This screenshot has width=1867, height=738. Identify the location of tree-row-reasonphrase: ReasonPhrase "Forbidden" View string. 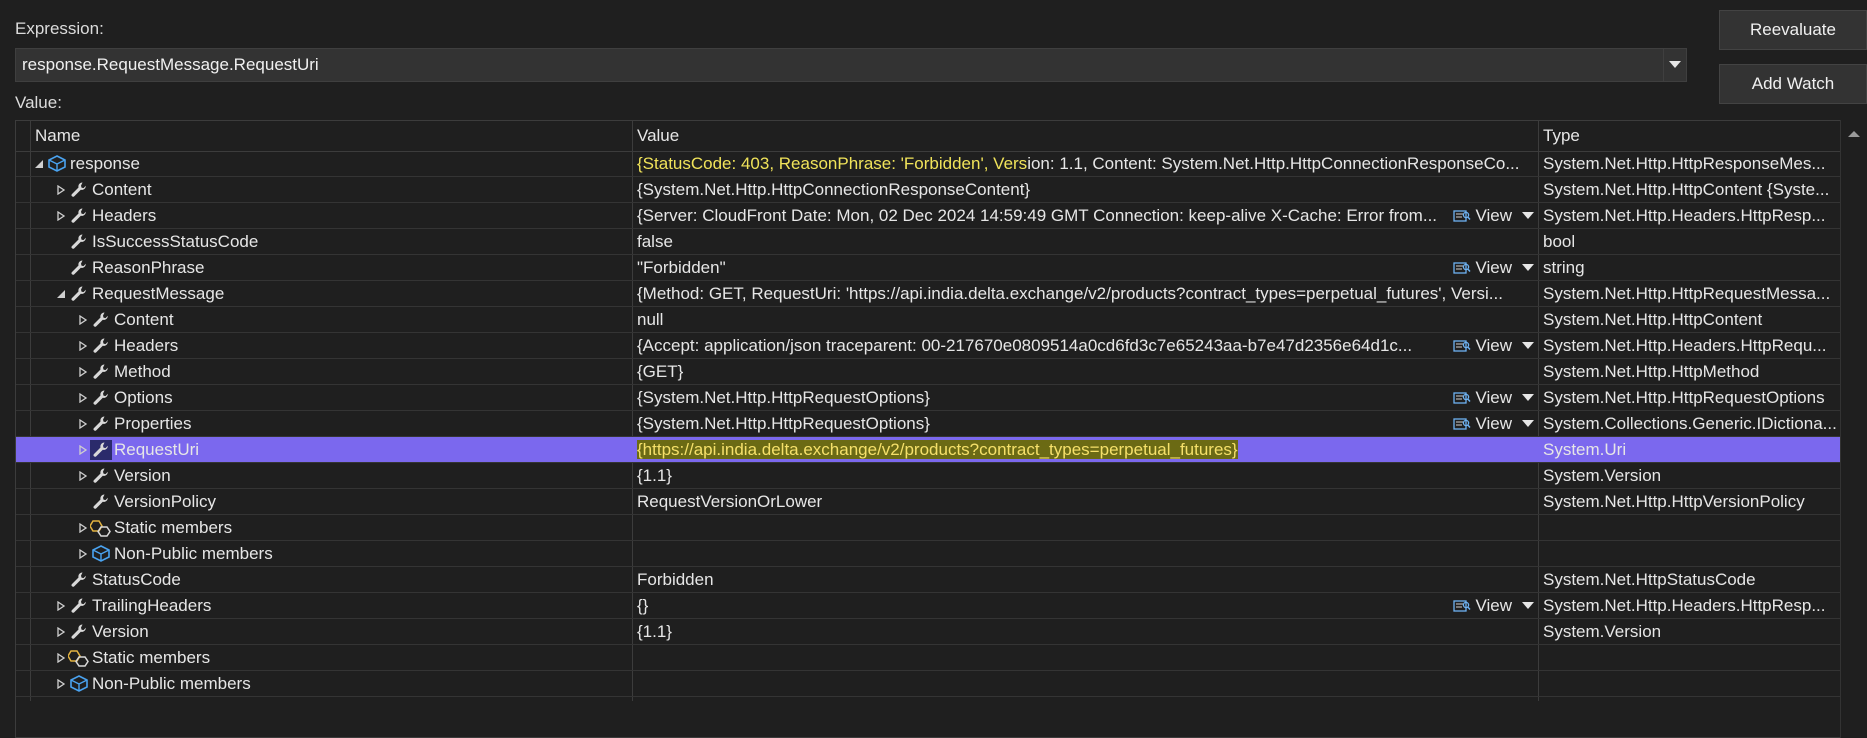
(928, 268).